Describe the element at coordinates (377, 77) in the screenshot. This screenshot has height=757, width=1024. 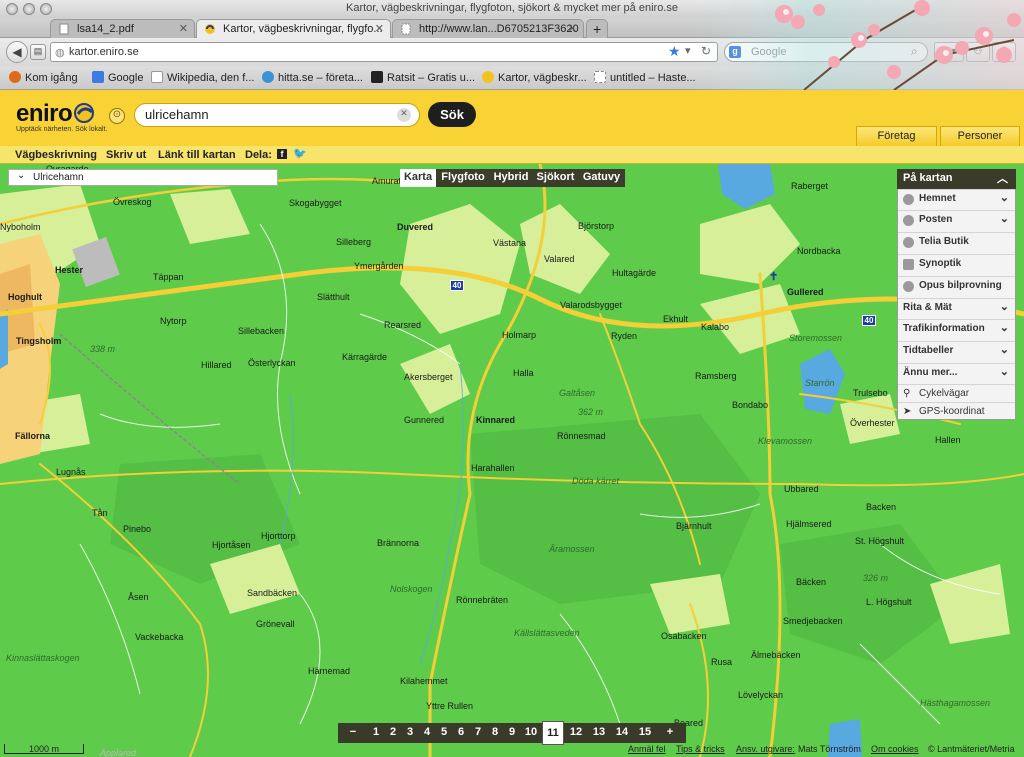
I see `ratsit-icon` at that location.